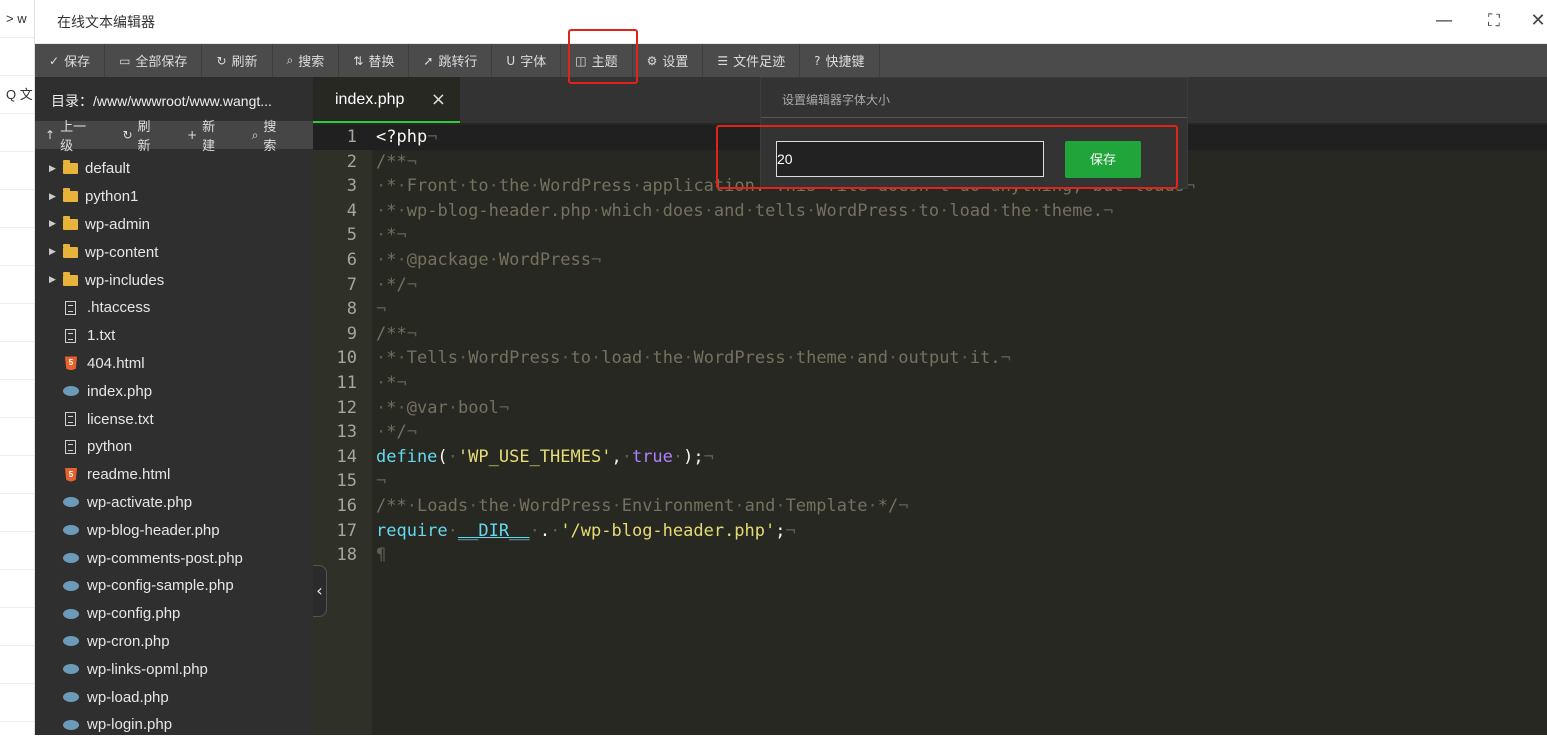 The image size is (1547, 739). What do you see at coordinates (174, 197) in the screenshot?
I see `folder-item: ▶ python1` at bounding box center [174, 197].